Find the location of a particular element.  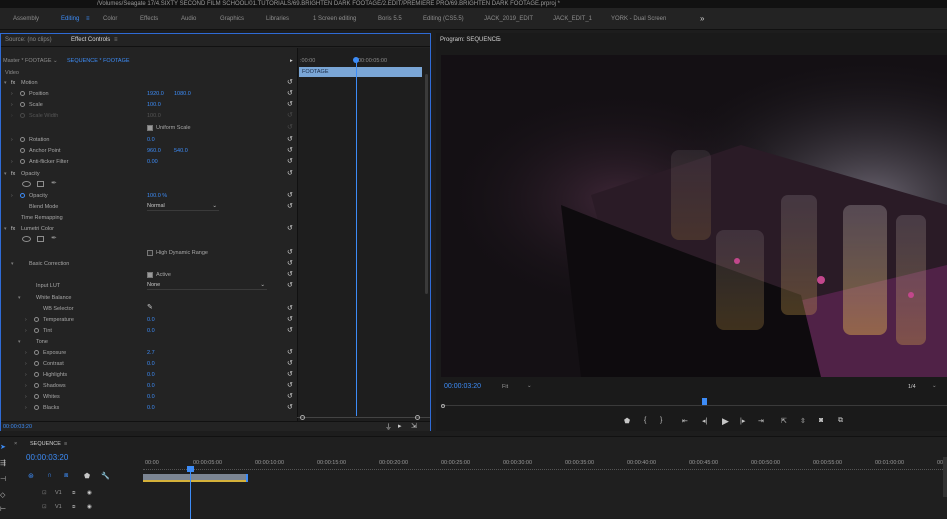

input-lut-dropdown: None ⌄ is located at coordinates (207, 285).